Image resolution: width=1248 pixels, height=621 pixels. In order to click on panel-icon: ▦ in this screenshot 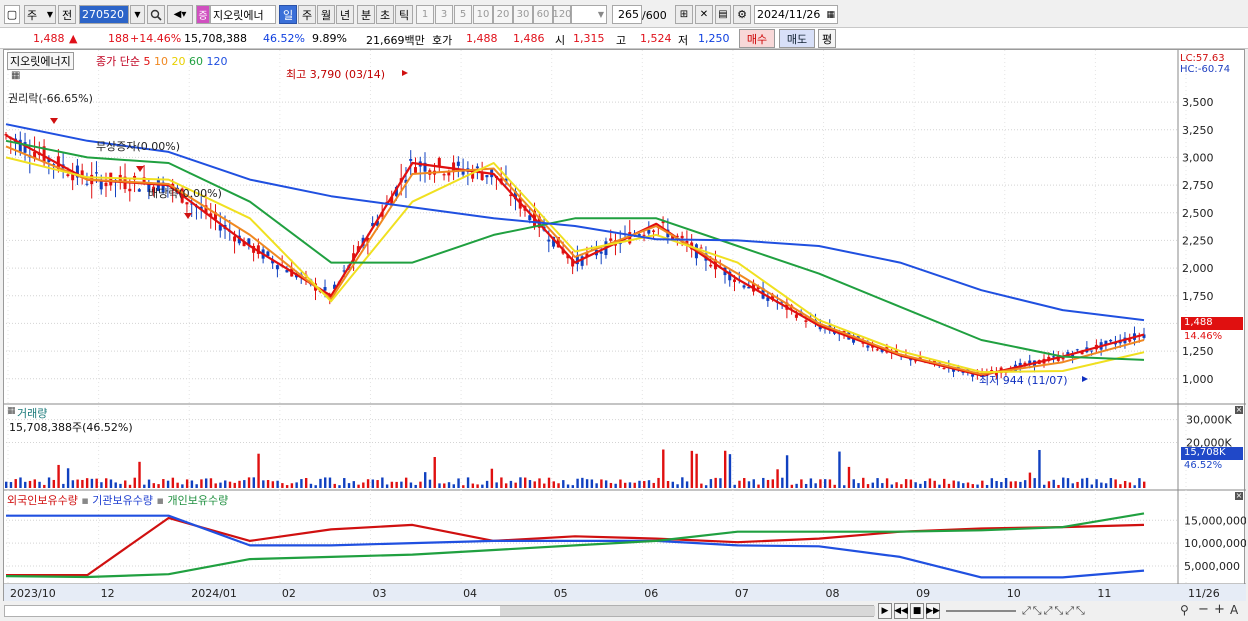, I will do `click(11, 411)`.